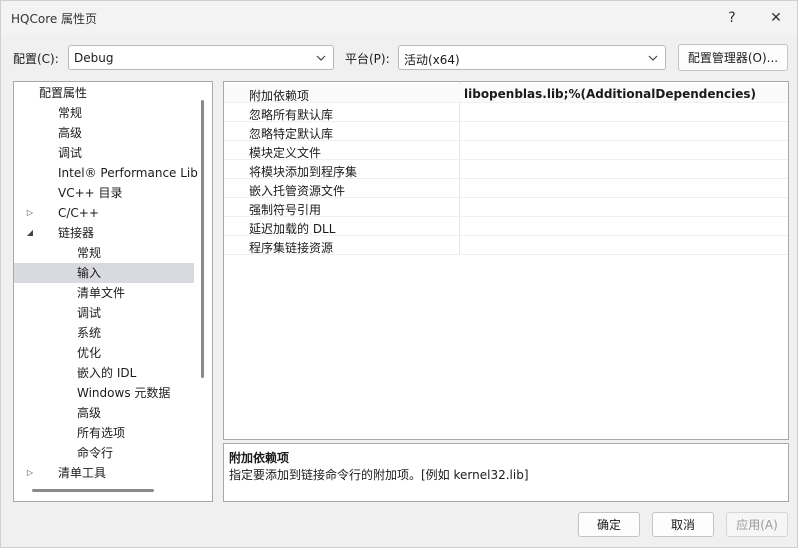 This screenshot has height=548, width=798. I want to click on tree-item: 嵌入的 IDL, so click(104, 373).